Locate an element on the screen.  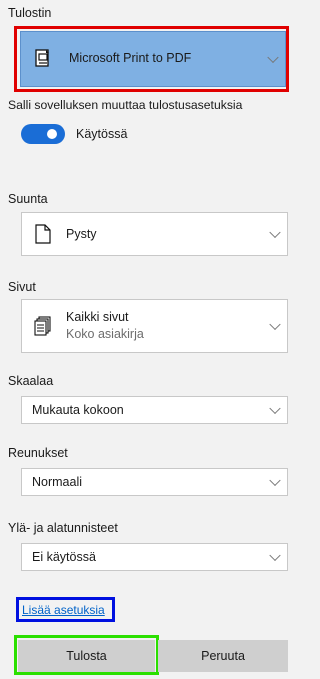
more-settings-link: Lisää asetuksia is located at coordinates (63, 610).